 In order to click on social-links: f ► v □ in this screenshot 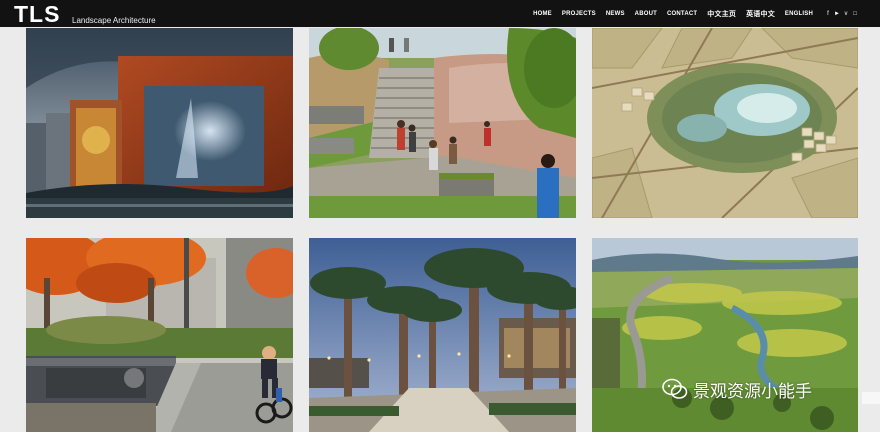, I will do `click(840, 14)`.